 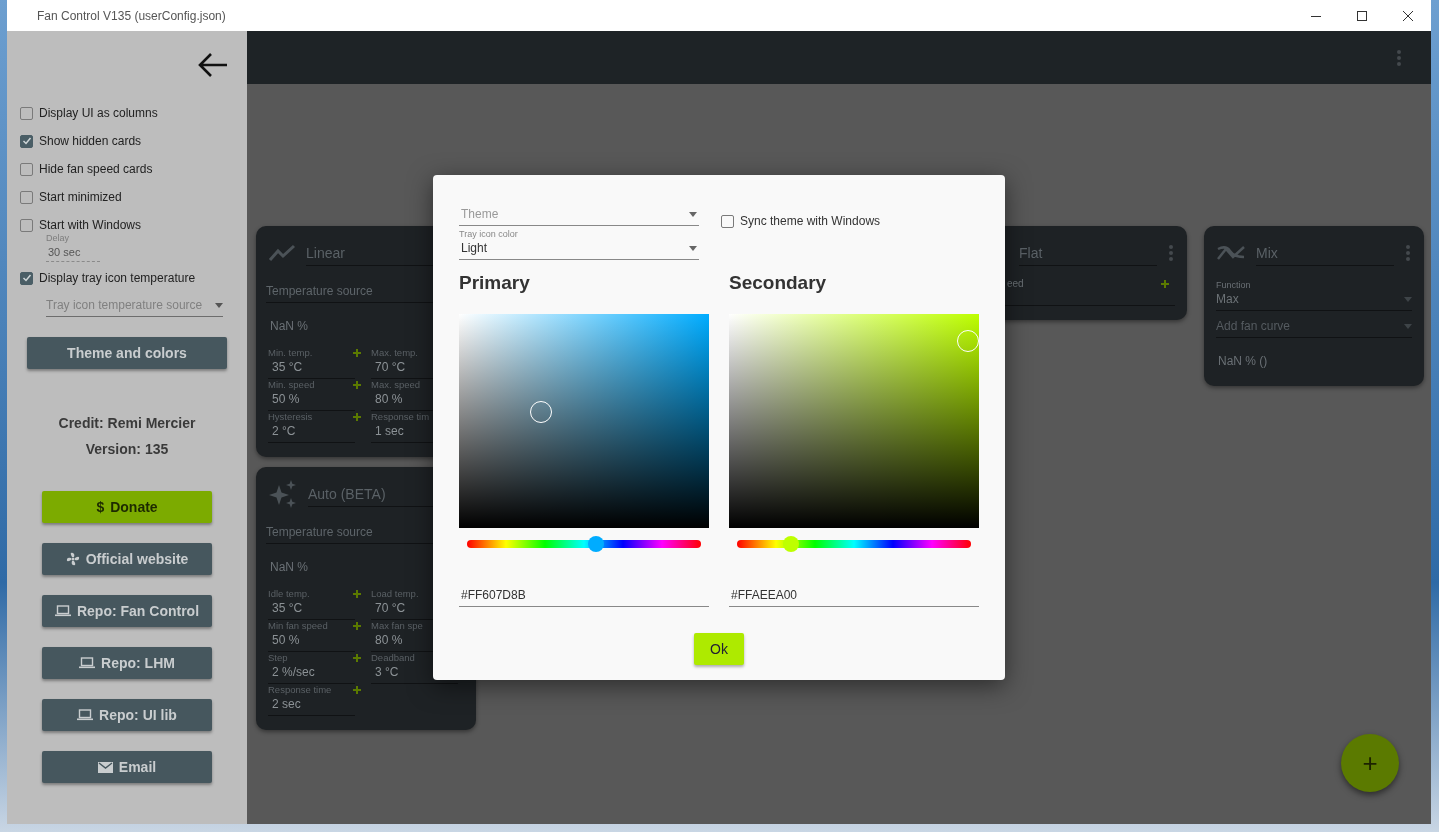 I want to click on field-label: Tray icon color, so click(x=489, y=234).